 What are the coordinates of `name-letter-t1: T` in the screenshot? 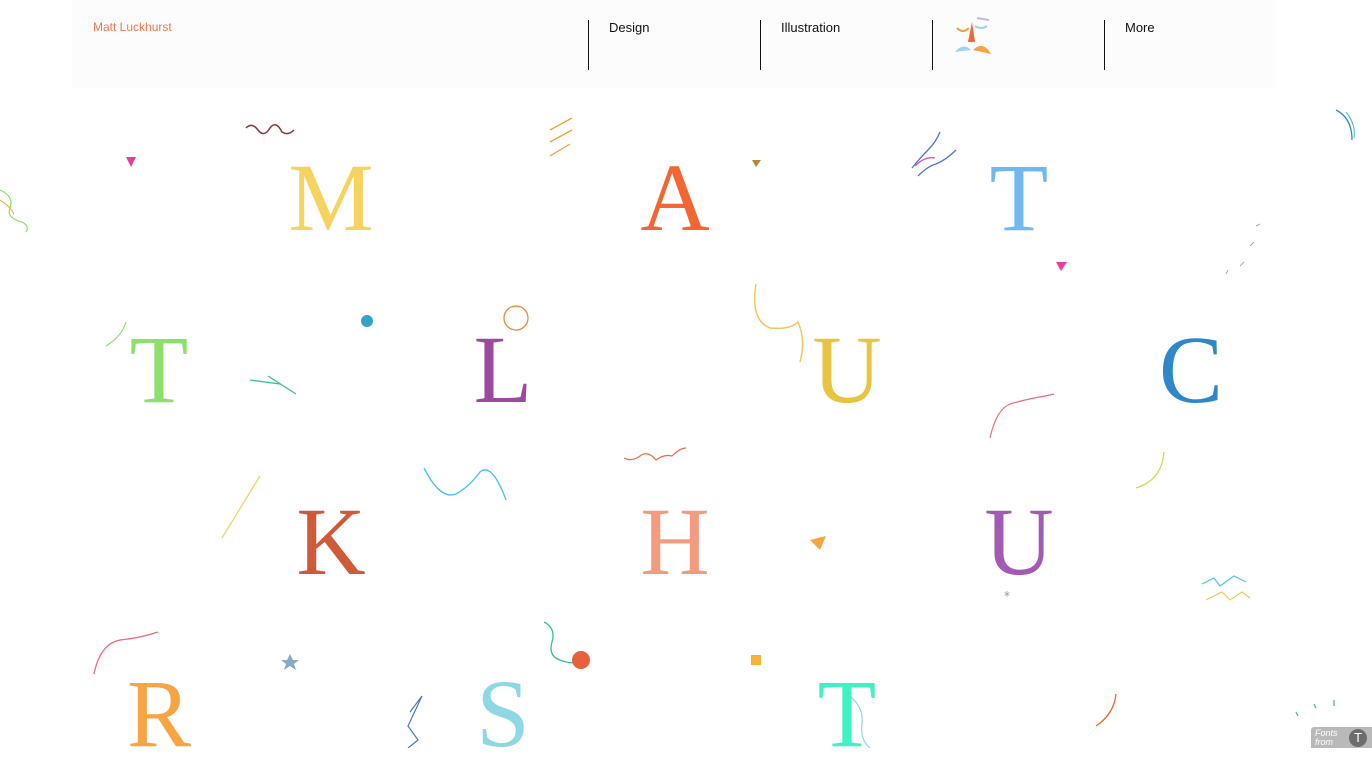 It's located at (1019, 197).